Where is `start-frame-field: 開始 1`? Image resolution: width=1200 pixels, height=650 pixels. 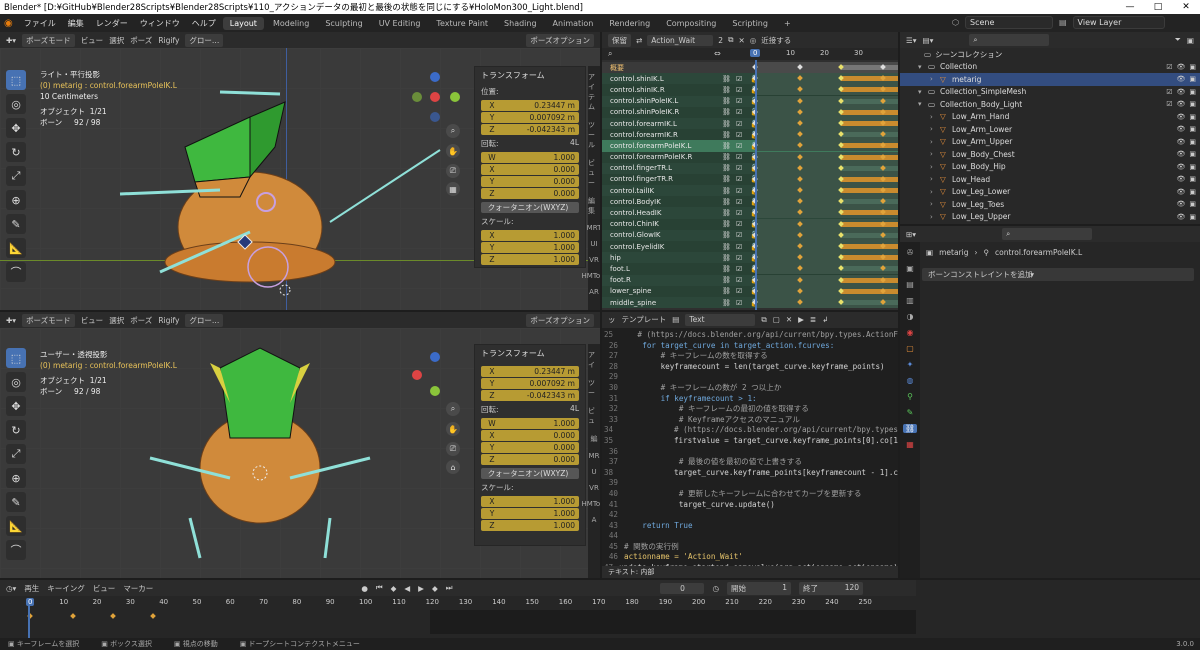
start-frame-field: 開始 1 is located at coordinates (759, 588).